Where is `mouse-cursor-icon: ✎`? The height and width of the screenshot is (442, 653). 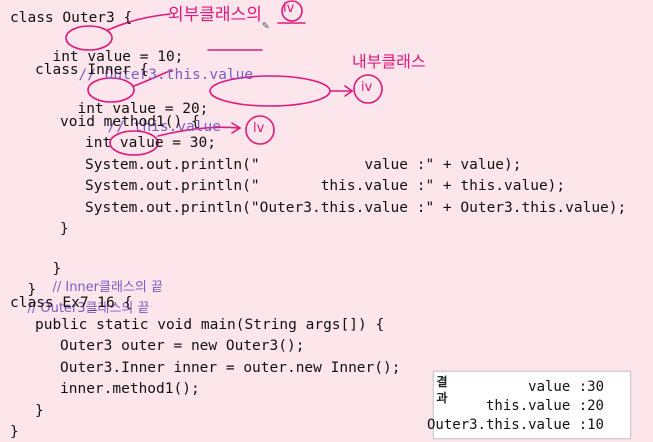 mouse-cursor-icon: ✎ is located at coordinates (266, 25).